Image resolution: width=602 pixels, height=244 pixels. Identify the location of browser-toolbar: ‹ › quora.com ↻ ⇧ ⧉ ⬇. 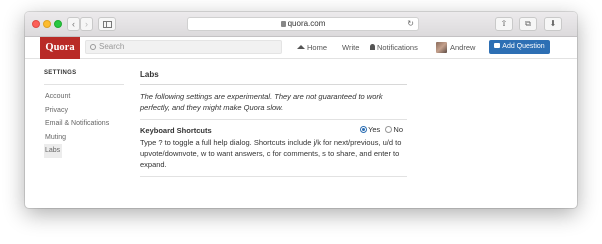
(301, 24).